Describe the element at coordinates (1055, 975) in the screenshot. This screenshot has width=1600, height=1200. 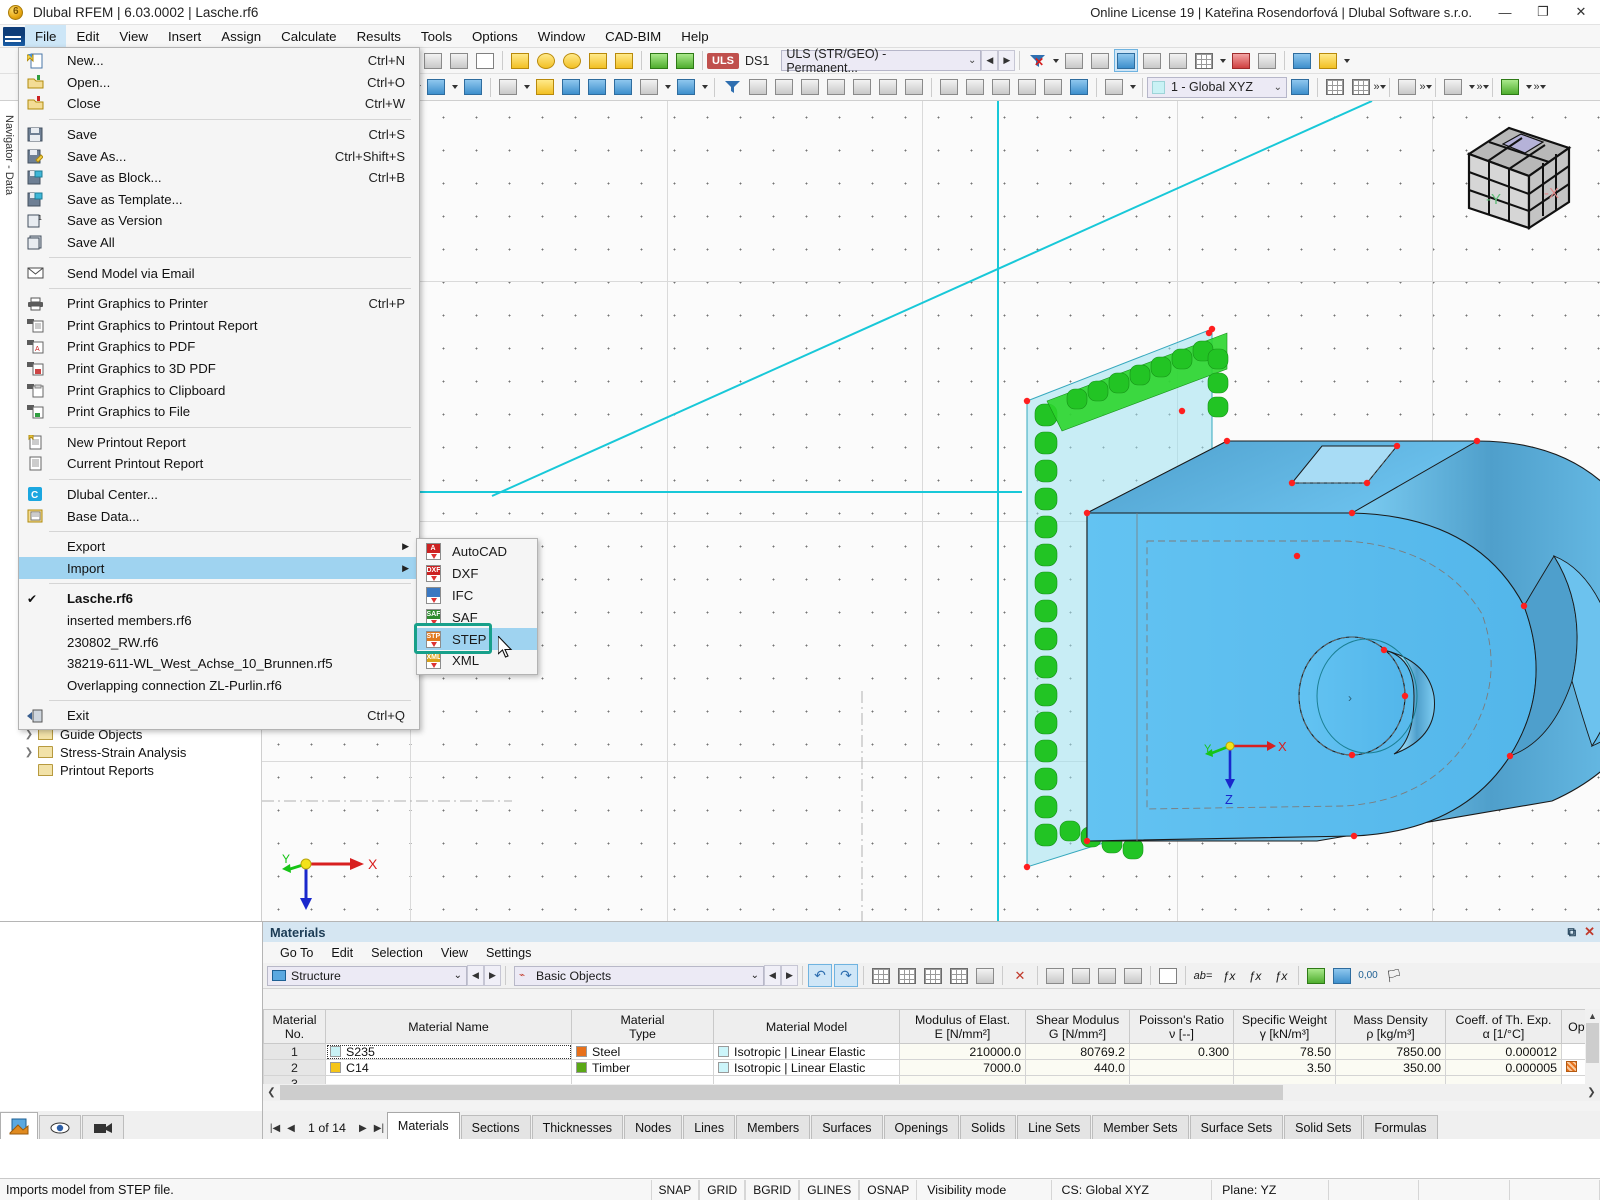
I see `insert-row-above-icon` at that location.